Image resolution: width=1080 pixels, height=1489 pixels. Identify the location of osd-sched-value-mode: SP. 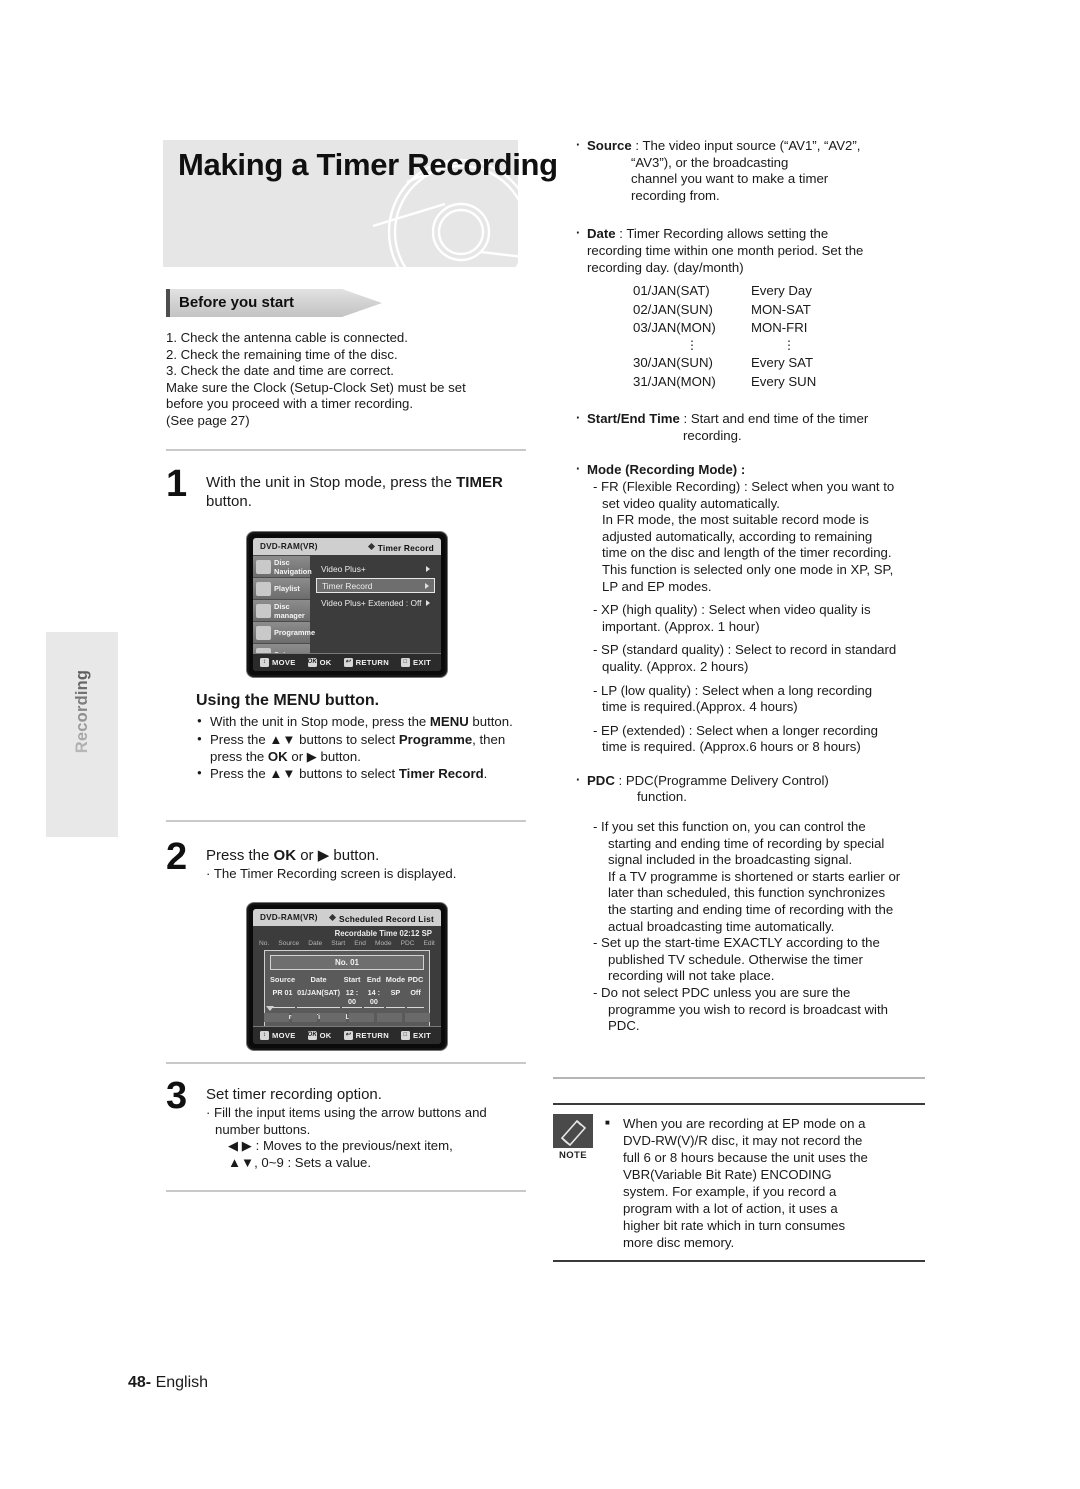
(395, 998).